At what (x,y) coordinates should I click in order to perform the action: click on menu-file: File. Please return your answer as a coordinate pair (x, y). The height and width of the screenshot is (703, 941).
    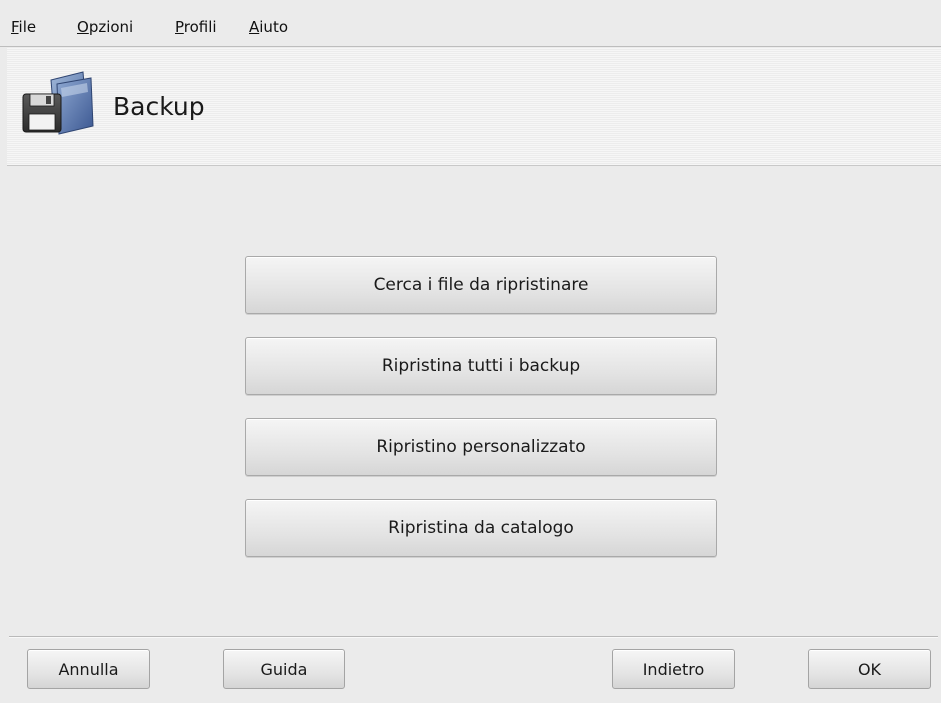
    Looking at the image, I should click on (23, 27).